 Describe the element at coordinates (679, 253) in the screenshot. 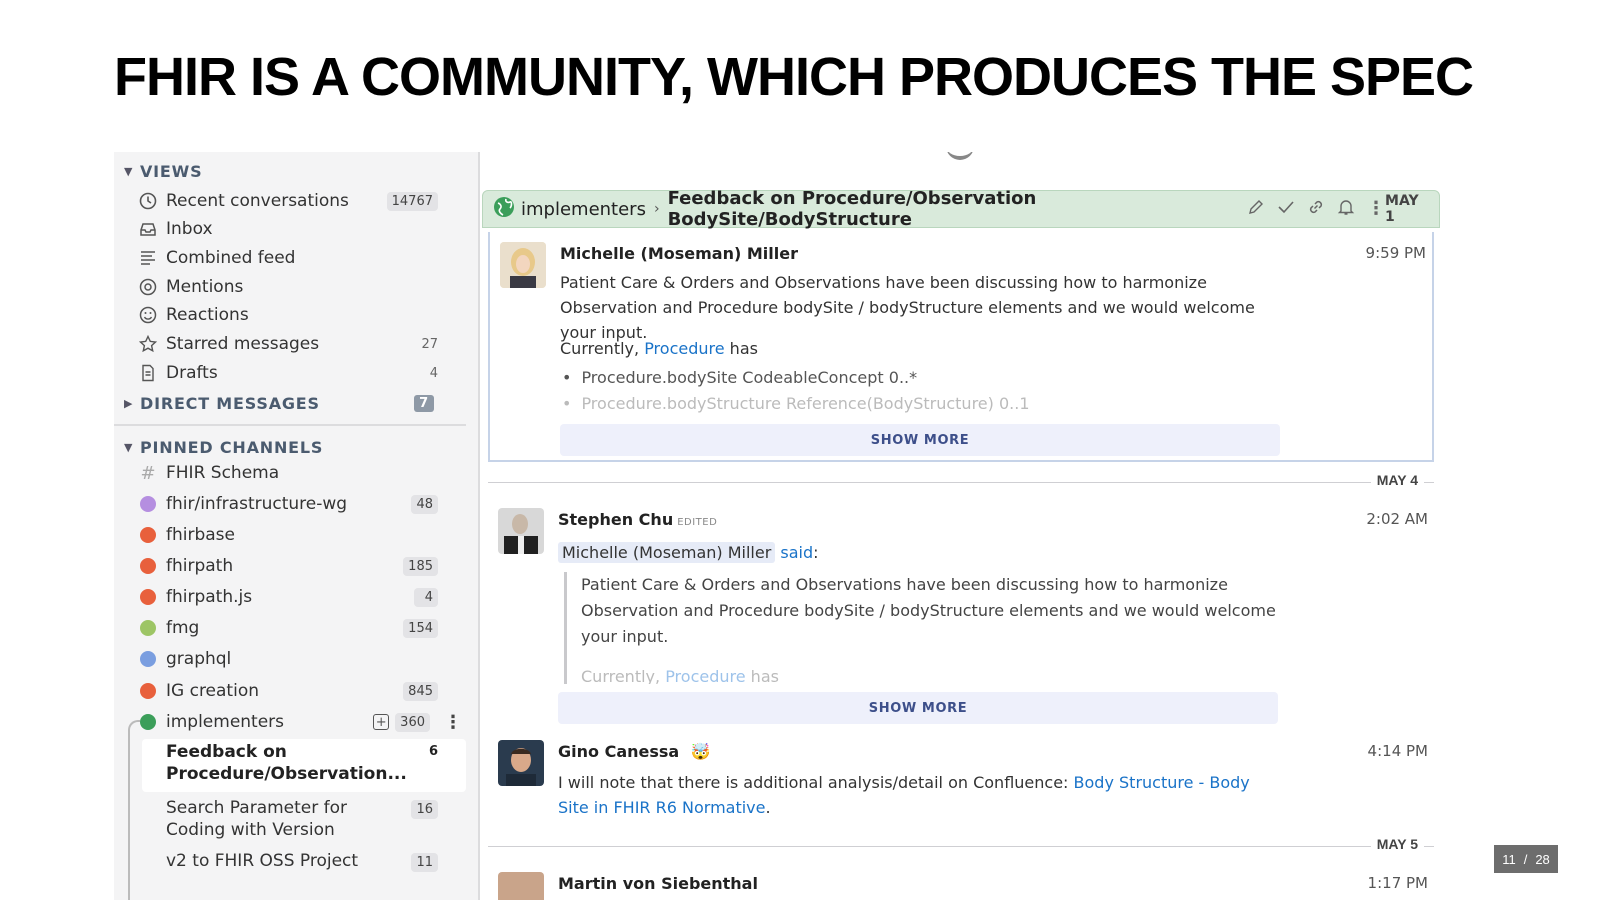

I see `sender-name: Michelle (Moseman) Miller` at that location.